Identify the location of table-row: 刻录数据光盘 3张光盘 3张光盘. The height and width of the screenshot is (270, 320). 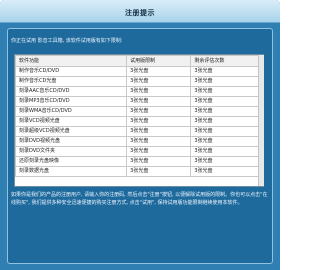
(139, 171).